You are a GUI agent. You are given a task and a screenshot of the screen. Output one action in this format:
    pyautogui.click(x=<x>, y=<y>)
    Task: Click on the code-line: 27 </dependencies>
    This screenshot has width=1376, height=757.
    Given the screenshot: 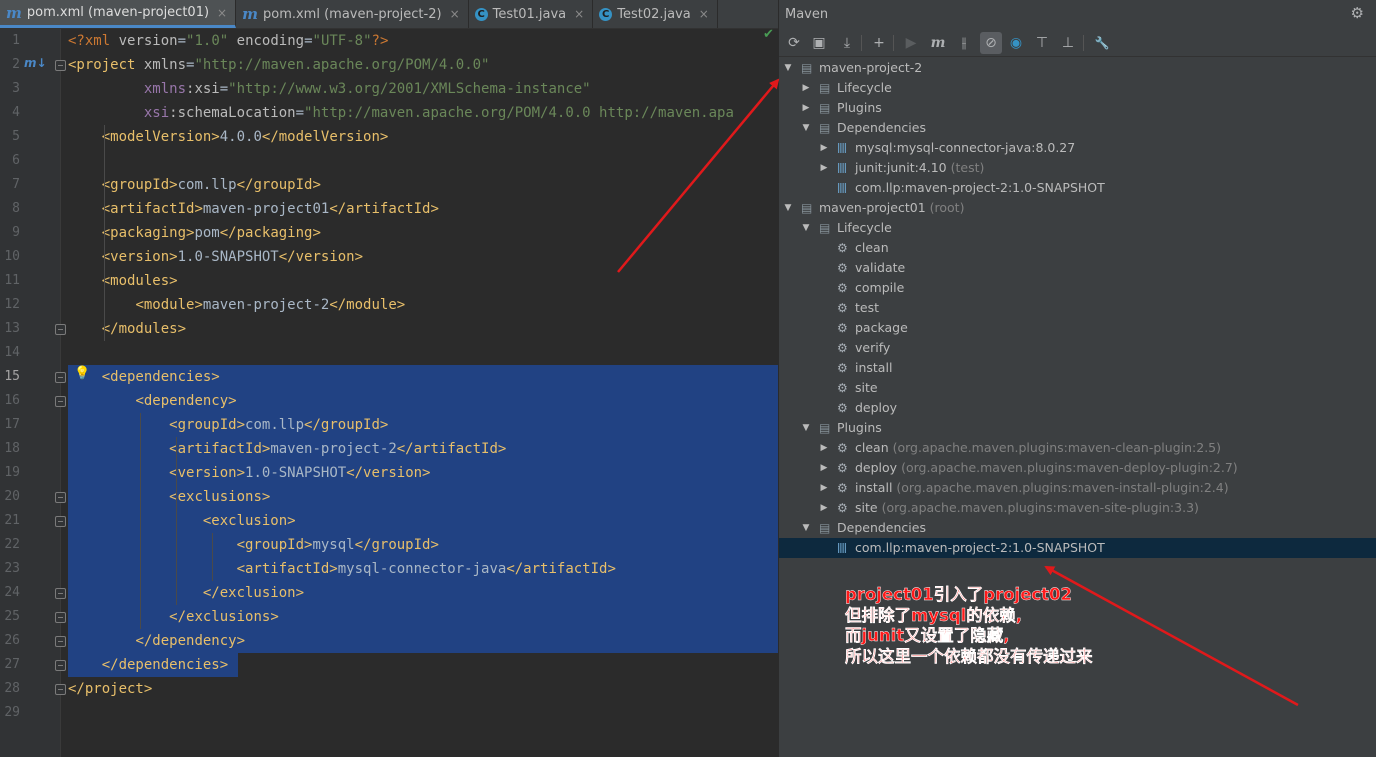 What is the action you would take?
    pyautogui.click(x=389, y=665)
    